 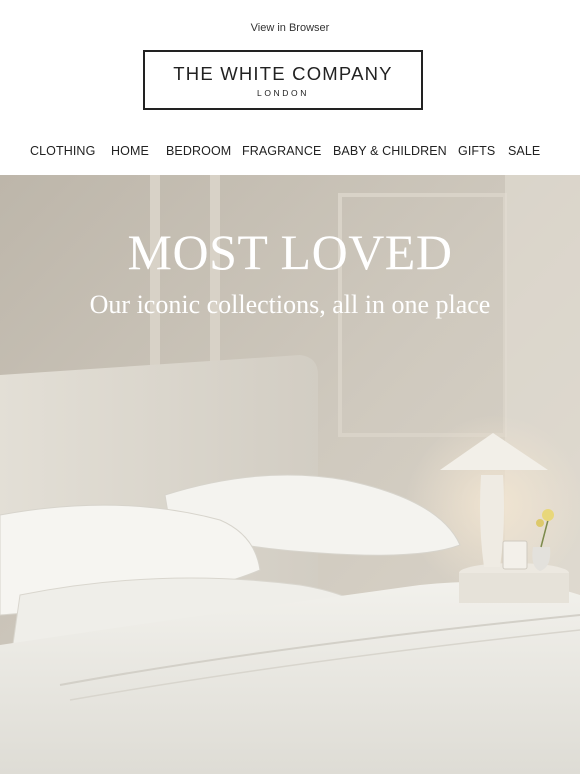 I want to click on logo-subtitle: LONDON, so click(x=283, y=93).